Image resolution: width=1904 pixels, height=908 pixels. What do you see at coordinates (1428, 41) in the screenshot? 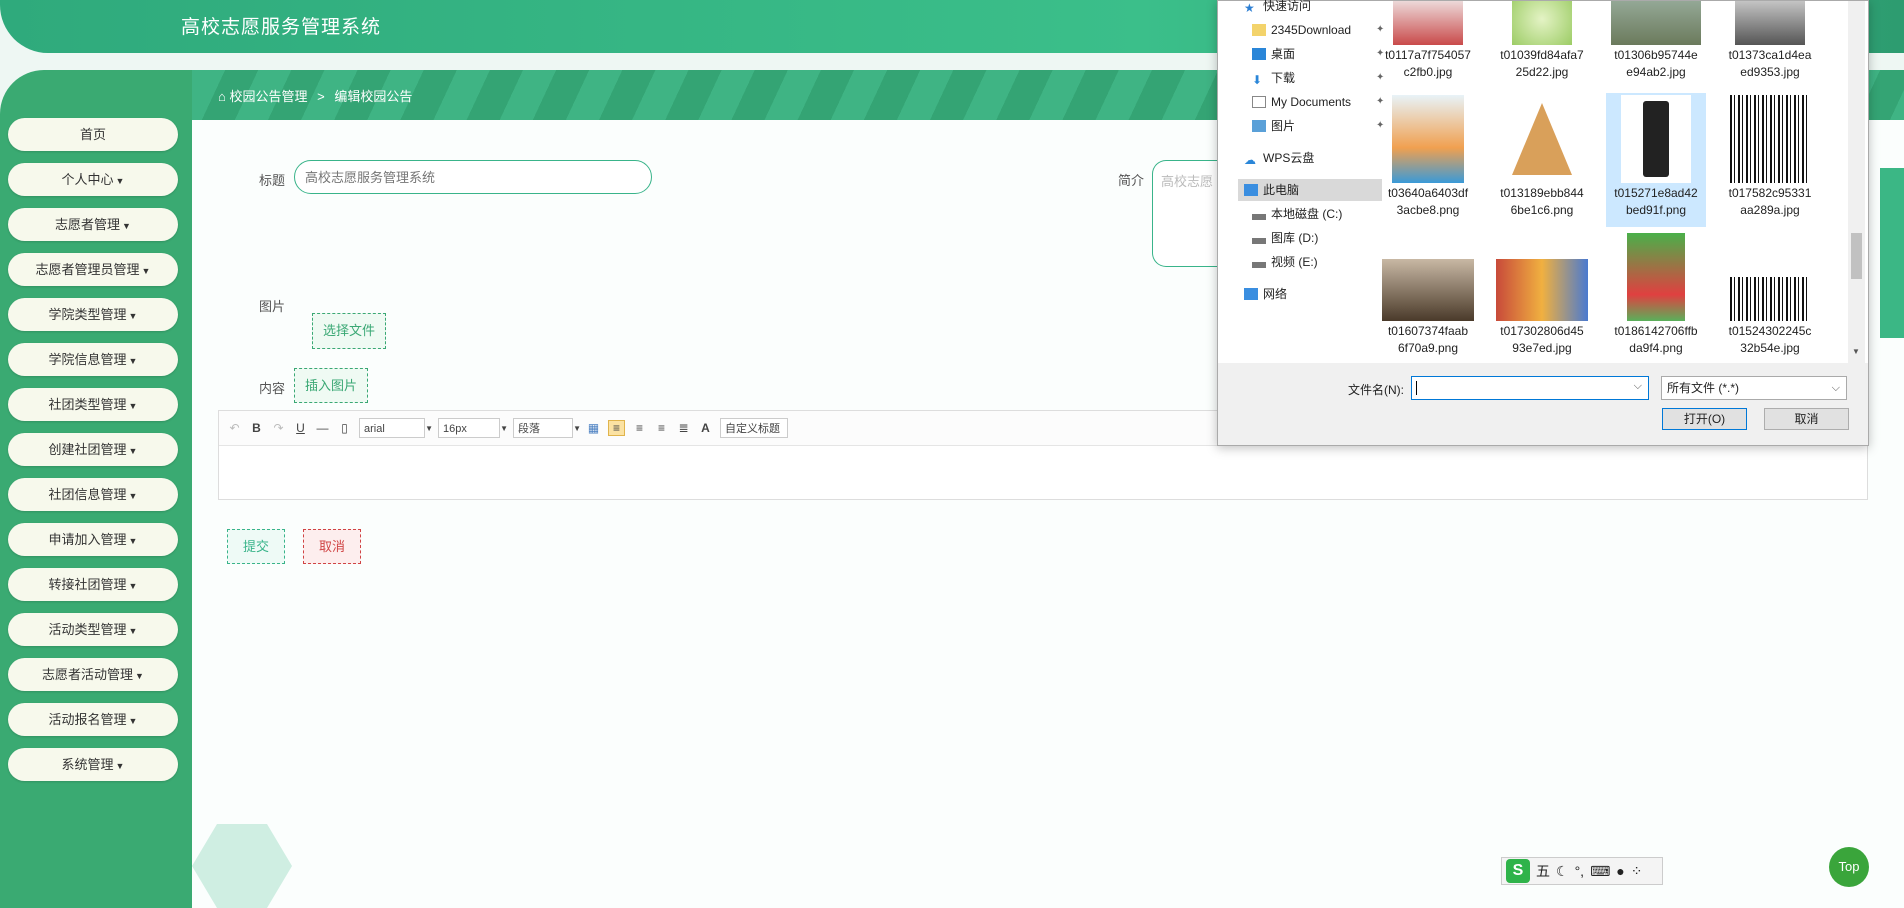
I see `file-item: t0117a7f754057 c2fb0.jpg` at bounding box center [1428, 41].